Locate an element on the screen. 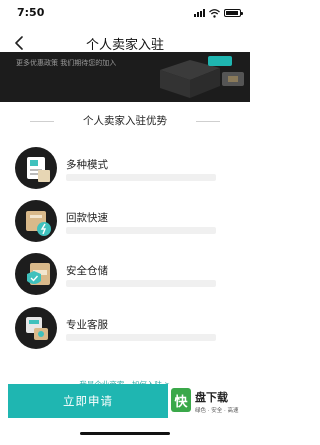 This screenshot has height=445, width=320. feature-label: 专业客服 is located at coordinates (87, 325).